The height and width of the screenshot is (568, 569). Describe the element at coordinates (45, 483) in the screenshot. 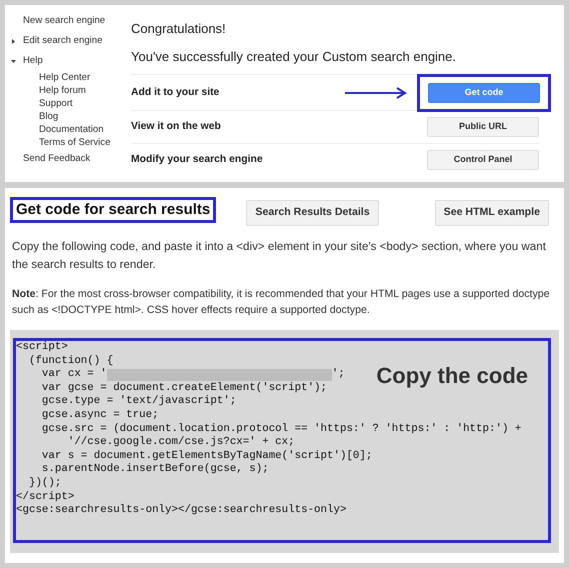

I see `code-line: })();` at that location.